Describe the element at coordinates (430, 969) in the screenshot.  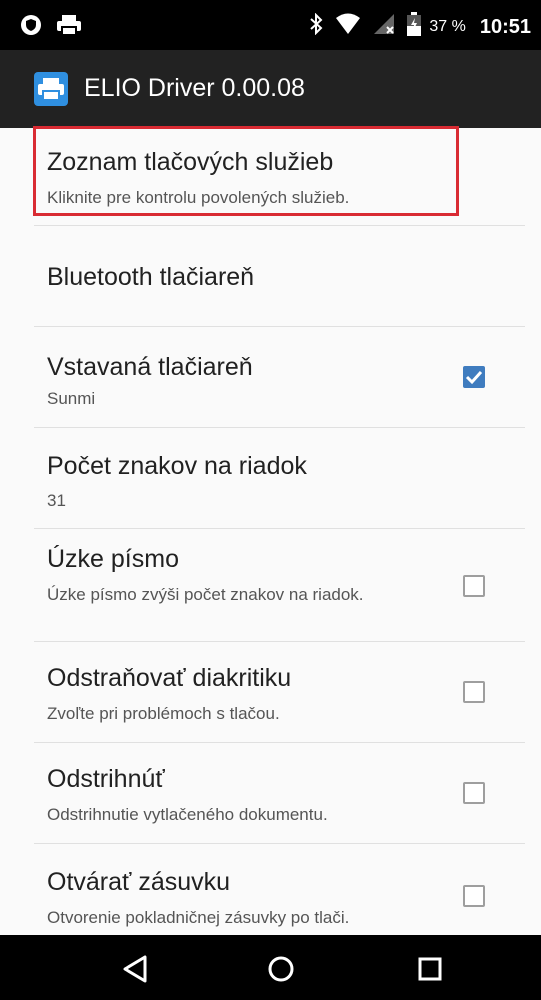
I see `recents-icon` at that location.